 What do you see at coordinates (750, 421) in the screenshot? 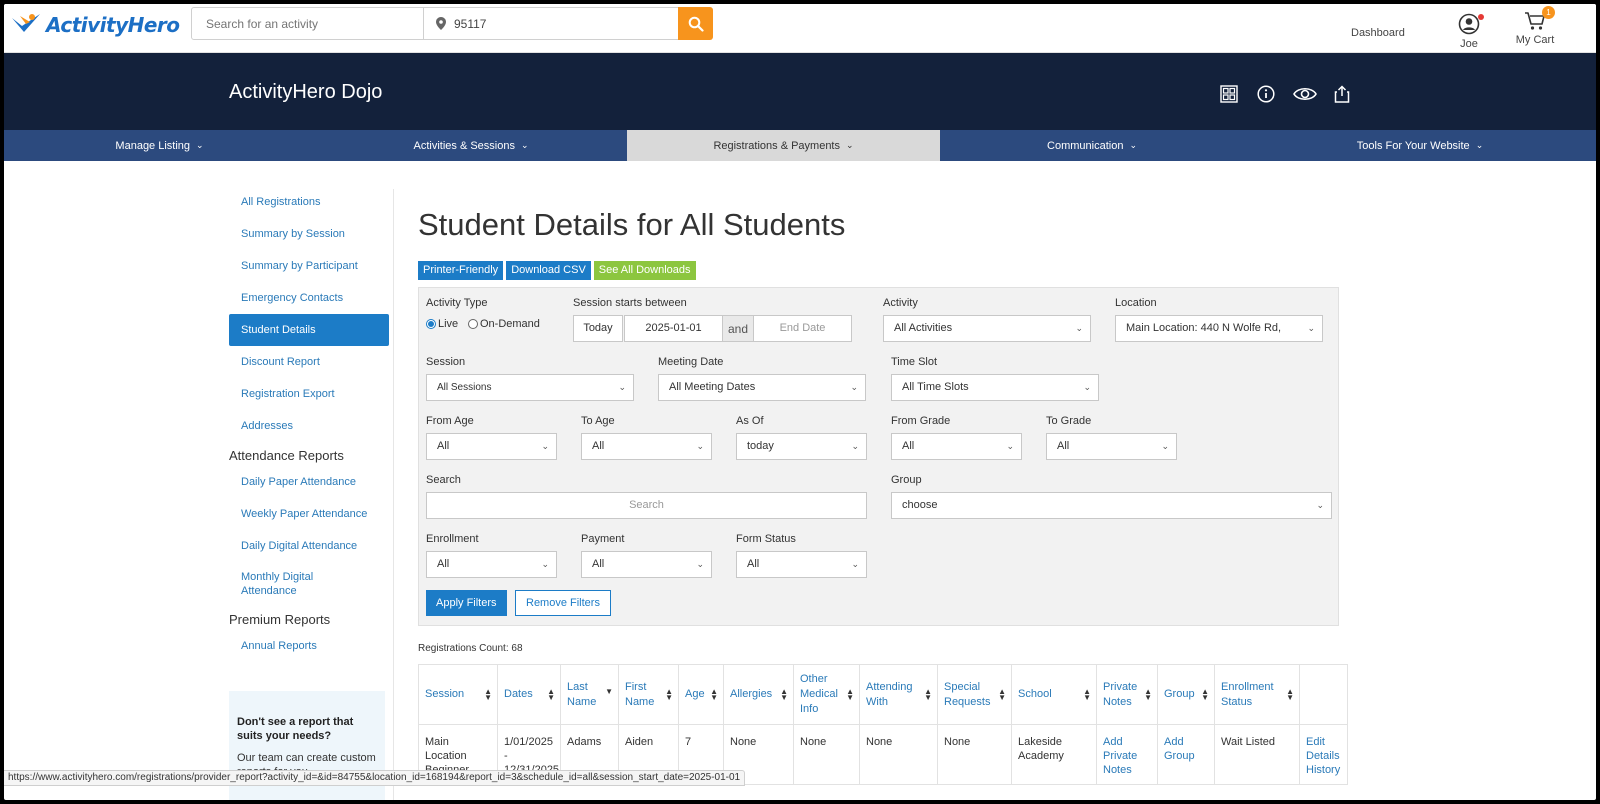
I see `as-of-label: As Of` at bounding box center [750, 421].